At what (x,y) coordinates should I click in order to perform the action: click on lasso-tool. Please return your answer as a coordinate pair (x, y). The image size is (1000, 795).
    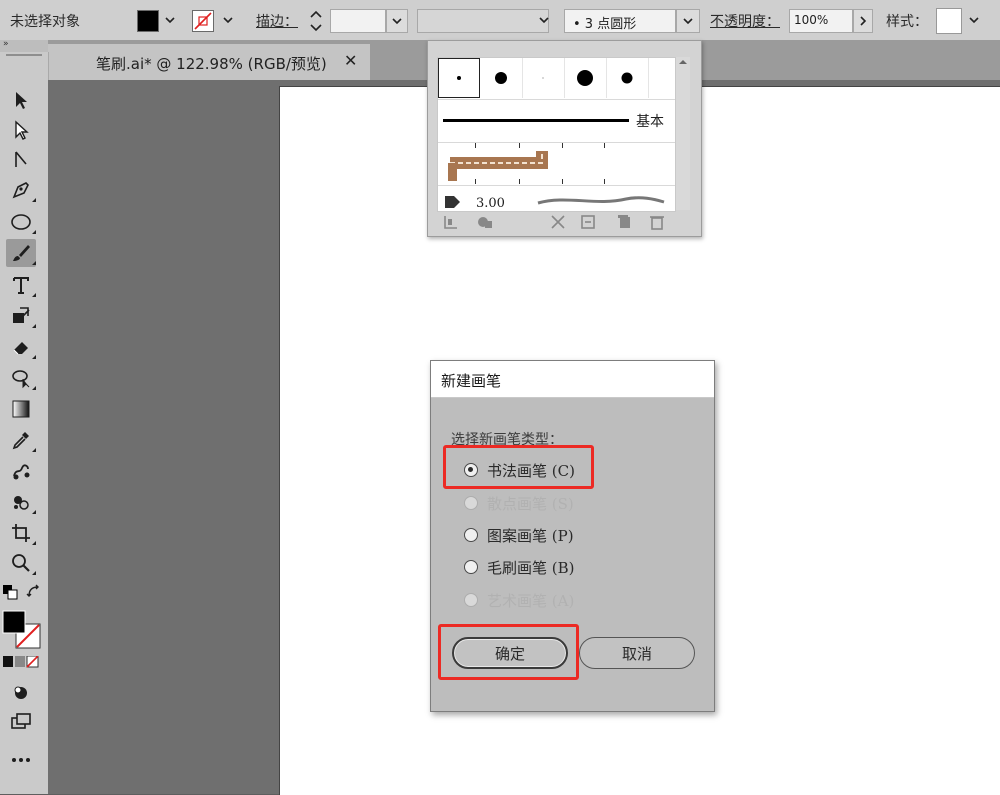
    Looking at the image, I should click on (21, 378).